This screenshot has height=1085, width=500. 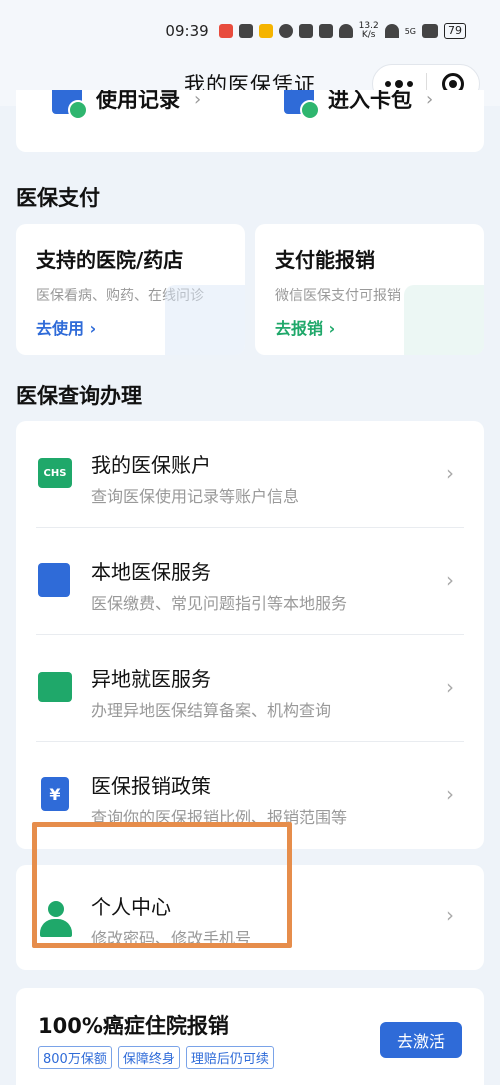 I want to click on list-item-subtitle: 医保缴费、常见问题指引等本地服务, so click(x=219, y=603).